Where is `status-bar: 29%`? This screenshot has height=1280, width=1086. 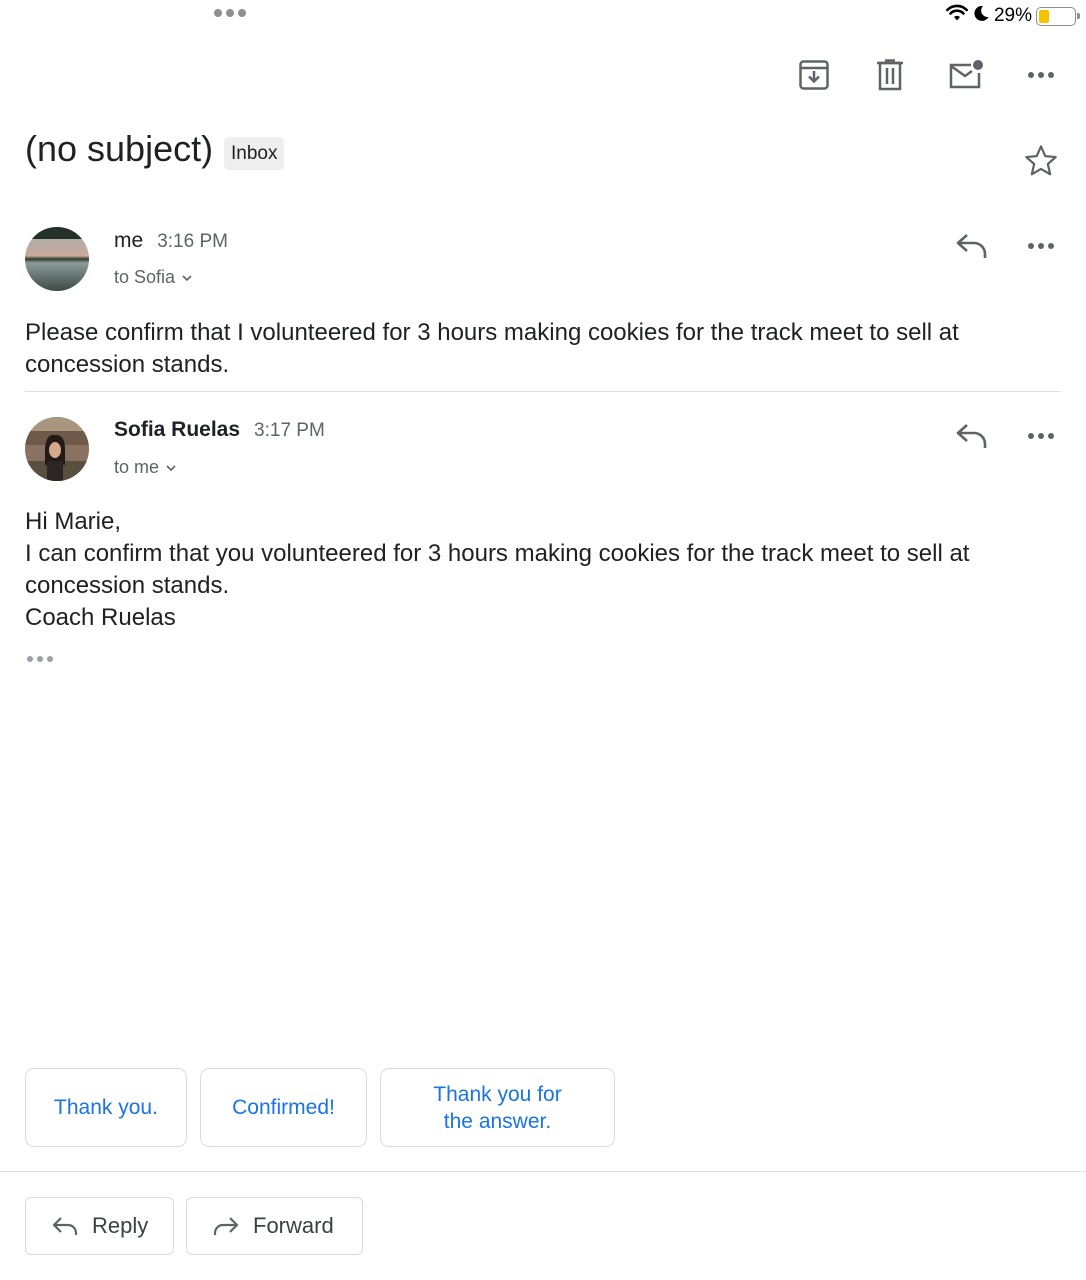
status-bar: 29% is located at coordinates (1012, 16).